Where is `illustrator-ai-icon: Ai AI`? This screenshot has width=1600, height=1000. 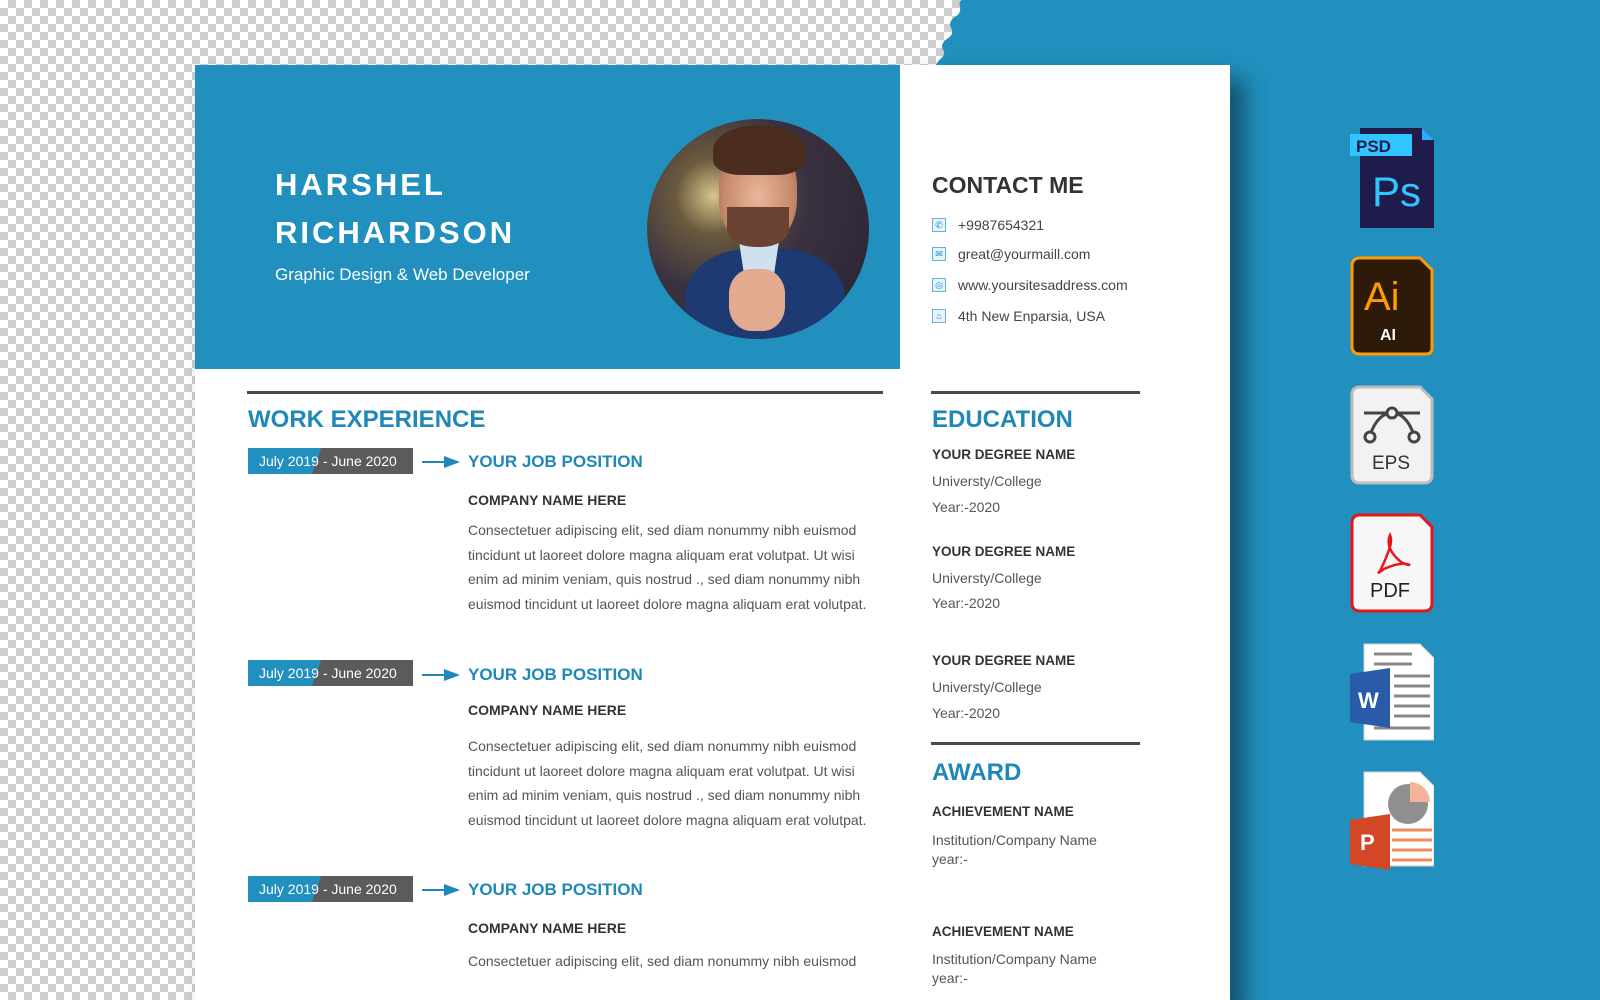
illustrator-ai-icon: Ai AI is located at coordinates (1392, 306).